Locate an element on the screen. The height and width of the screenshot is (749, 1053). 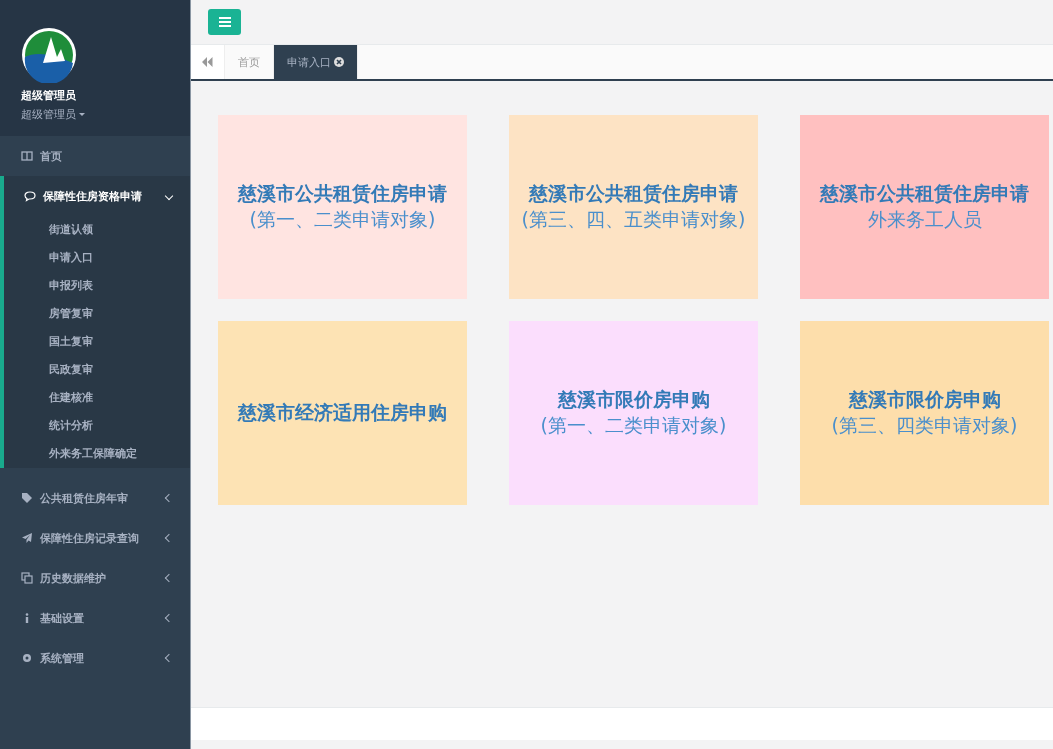
menu-toggle-button is located at coordinates (224, 22).